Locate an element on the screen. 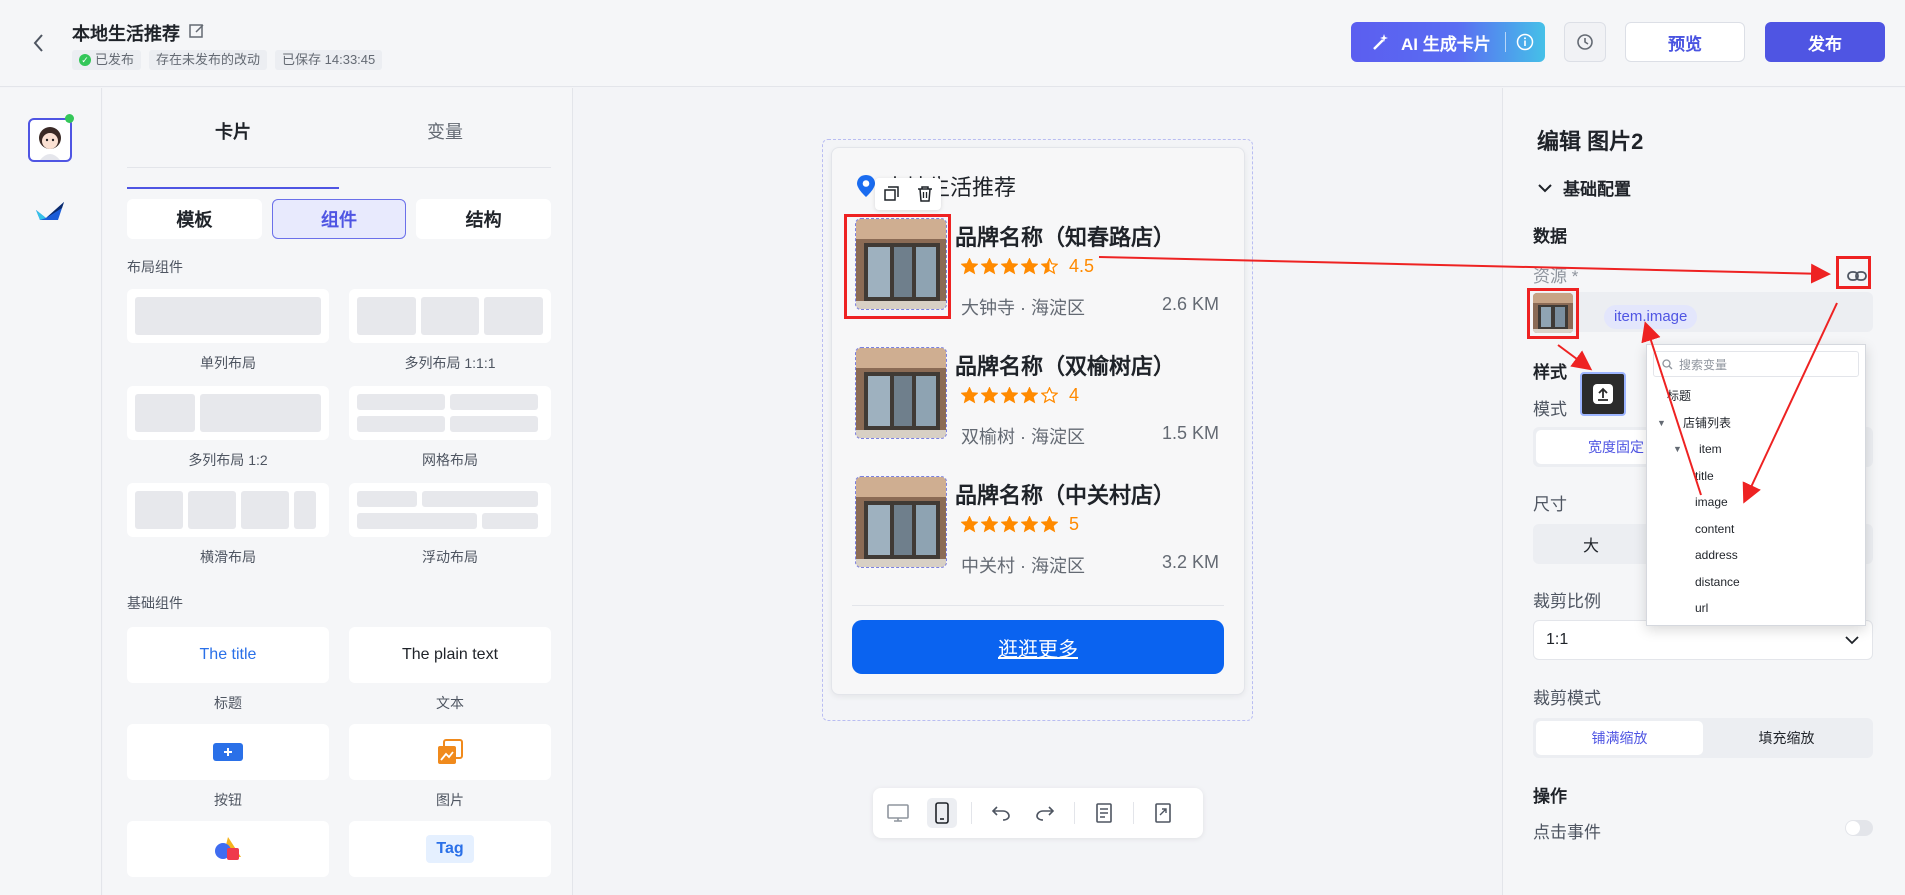 This screenshot has width=1905, height=895. tab-card: 卡片 is located at coordinates (233, 153).